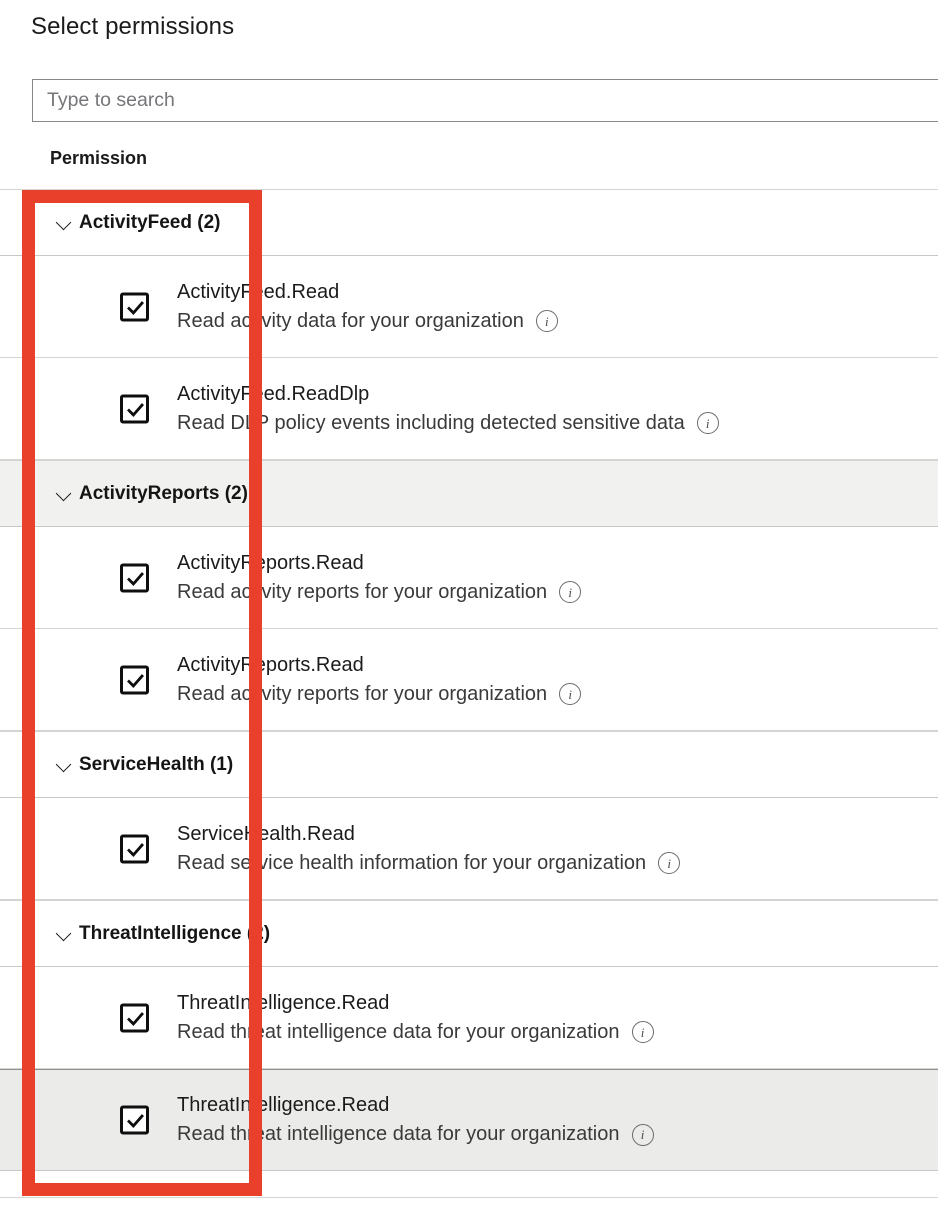 The height and width of the screenshot is (1220, 938). Describe the element at coordinates (469, 493) in the screenshot. I see `group-header-activityreports: ActivityReports (2)` at that location.